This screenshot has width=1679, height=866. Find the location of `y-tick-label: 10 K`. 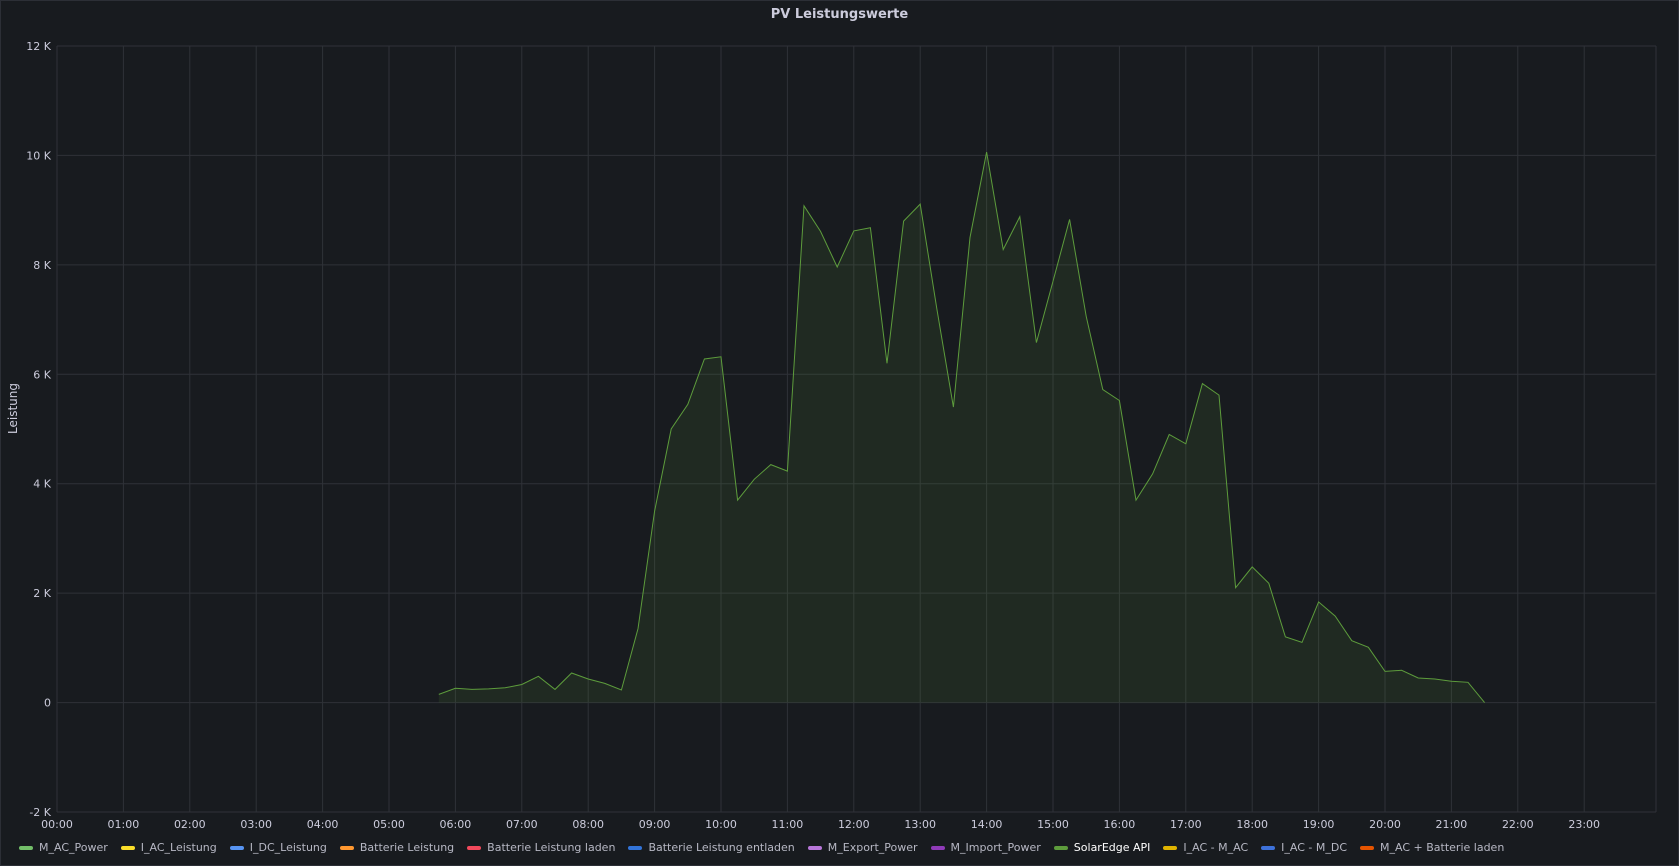

y-tick-label: 10 K is located at coordinates (38, 155).